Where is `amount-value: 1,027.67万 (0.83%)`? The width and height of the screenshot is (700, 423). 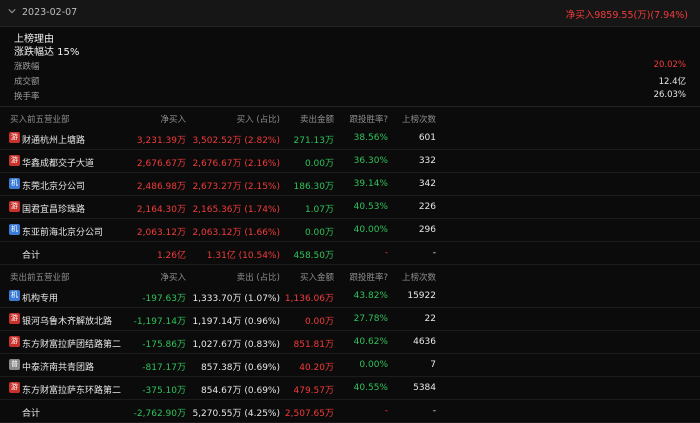 amount-value: 1,027.67万 (0.83%) is located at coordinates (236, 345).